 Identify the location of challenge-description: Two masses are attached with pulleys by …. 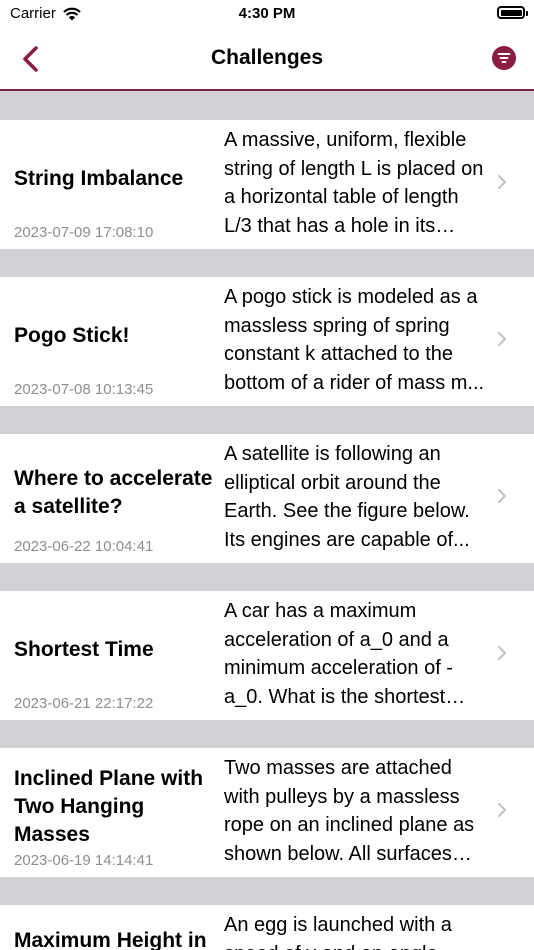
(349, 811).